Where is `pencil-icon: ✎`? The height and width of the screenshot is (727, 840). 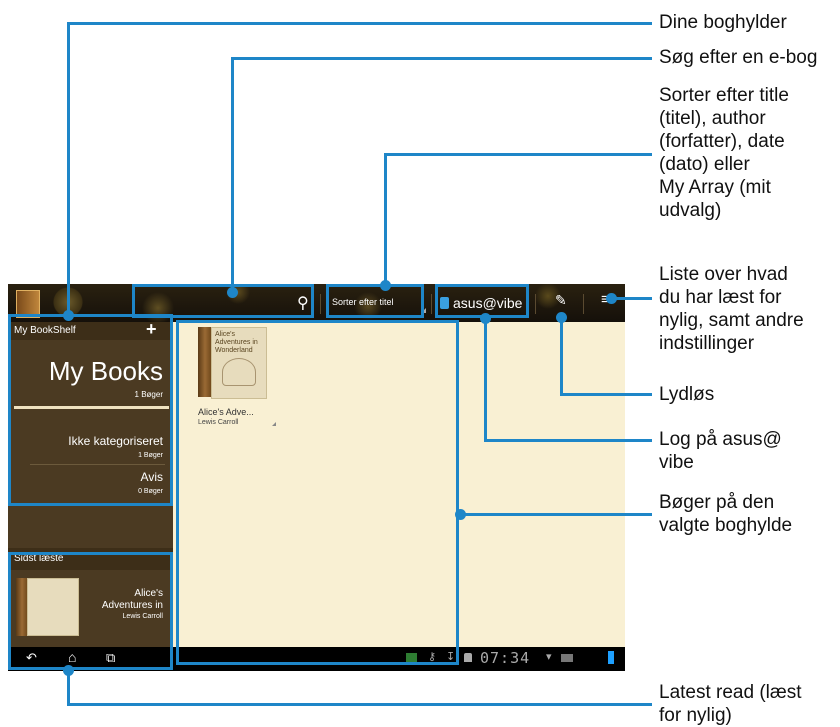
pencil-icon: ✎ is located at coordinates (561, 300).